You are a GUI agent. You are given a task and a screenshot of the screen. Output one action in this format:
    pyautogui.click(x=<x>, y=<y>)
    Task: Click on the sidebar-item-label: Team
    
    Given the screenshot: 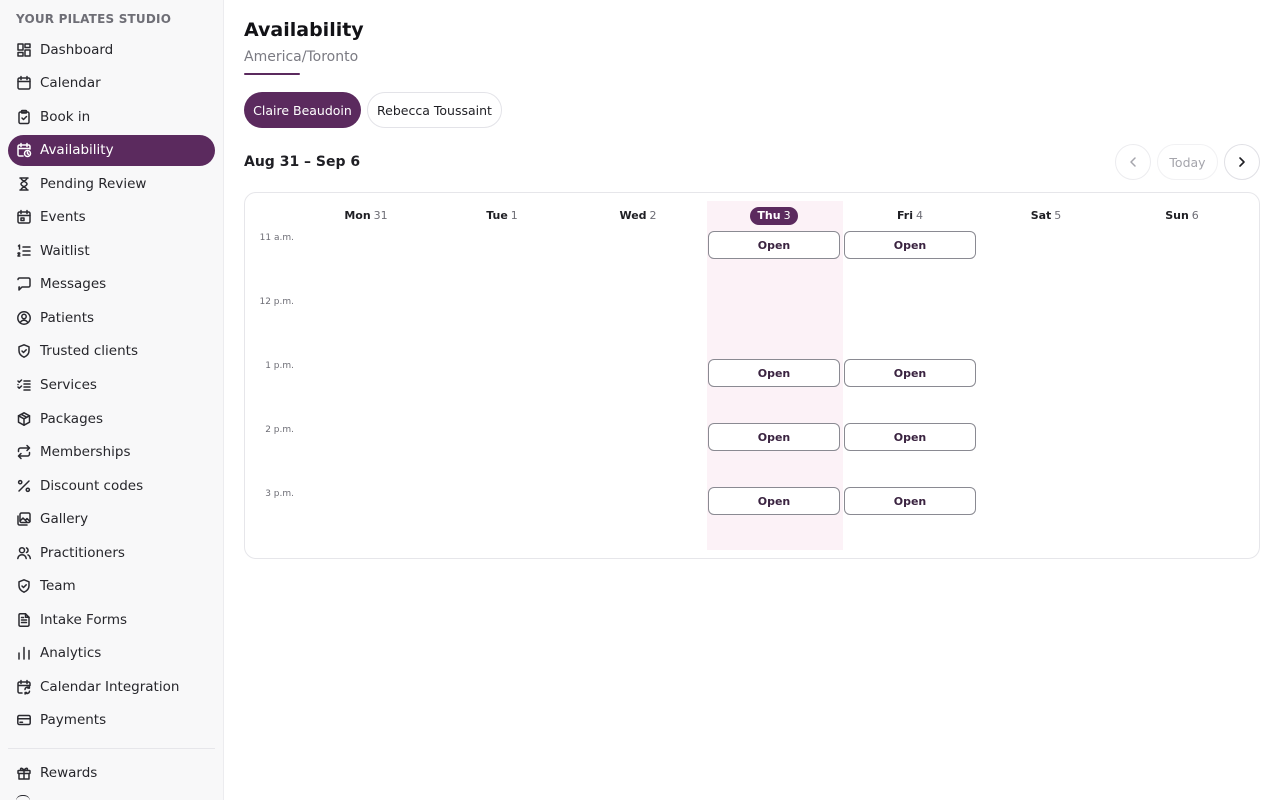 What is the action you would take?
    pyautogui.click(x=58, y=586)
    